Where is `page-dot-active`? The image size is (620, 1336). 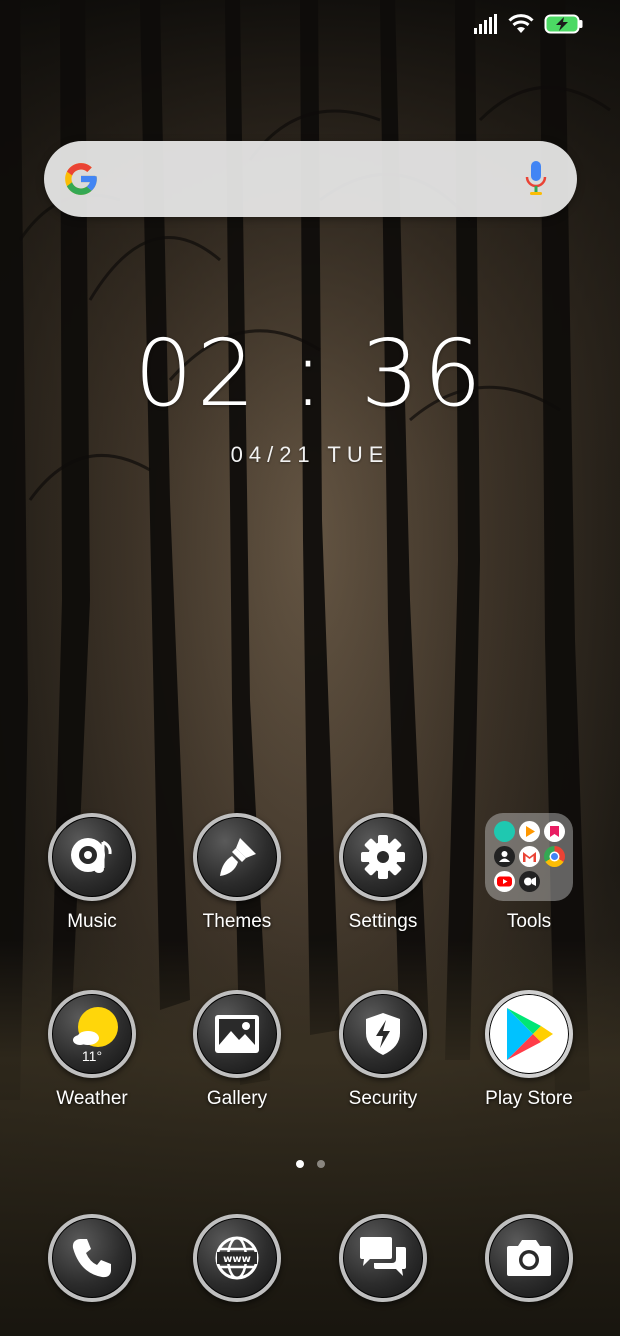 page-dot-active is located at coordinates (299, 1164).